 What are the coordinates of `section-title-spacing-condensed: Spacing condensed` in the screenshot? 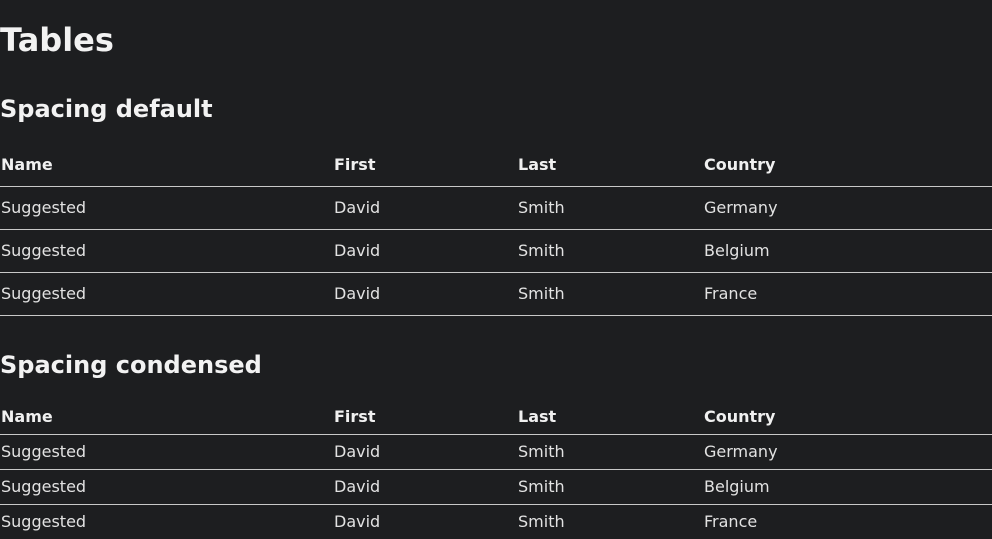 It's located at (131, 365).